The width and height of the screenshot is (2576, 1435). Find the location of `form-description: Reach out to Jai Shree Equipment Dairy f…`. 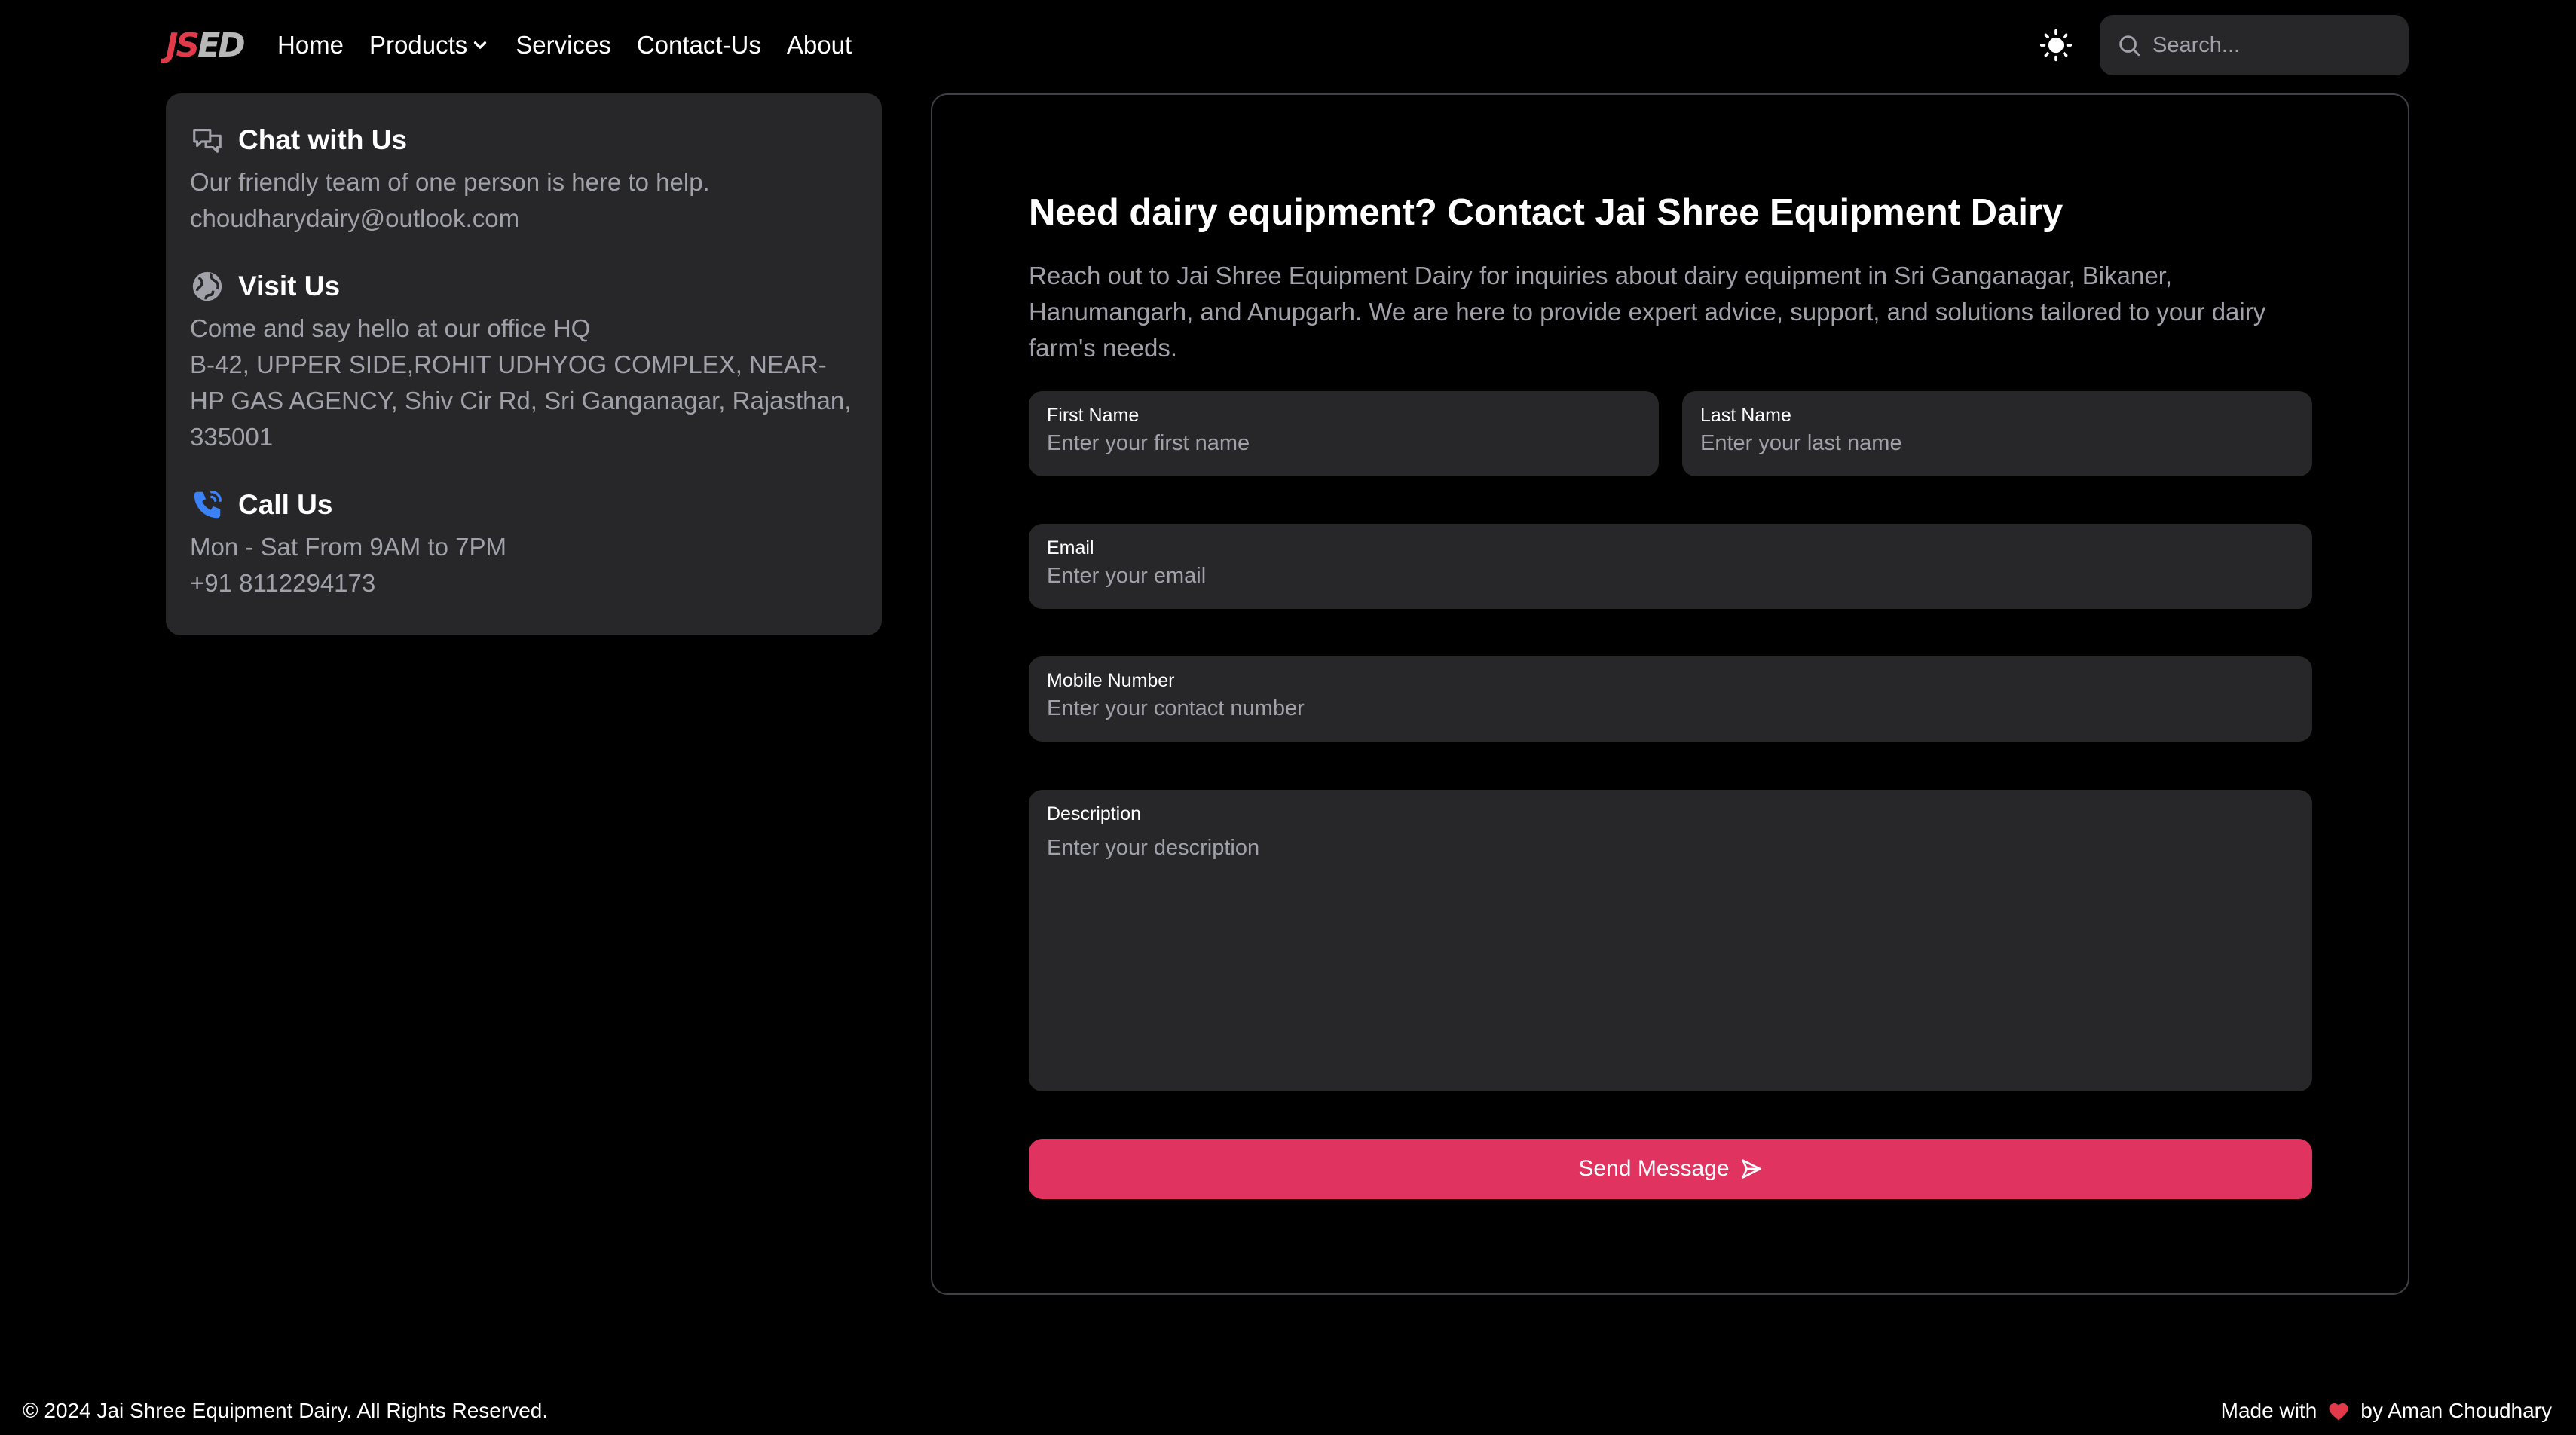

form-description: Reach out to Jai Shree Equipment Dairy f… is located at coordinates (1647, 312).